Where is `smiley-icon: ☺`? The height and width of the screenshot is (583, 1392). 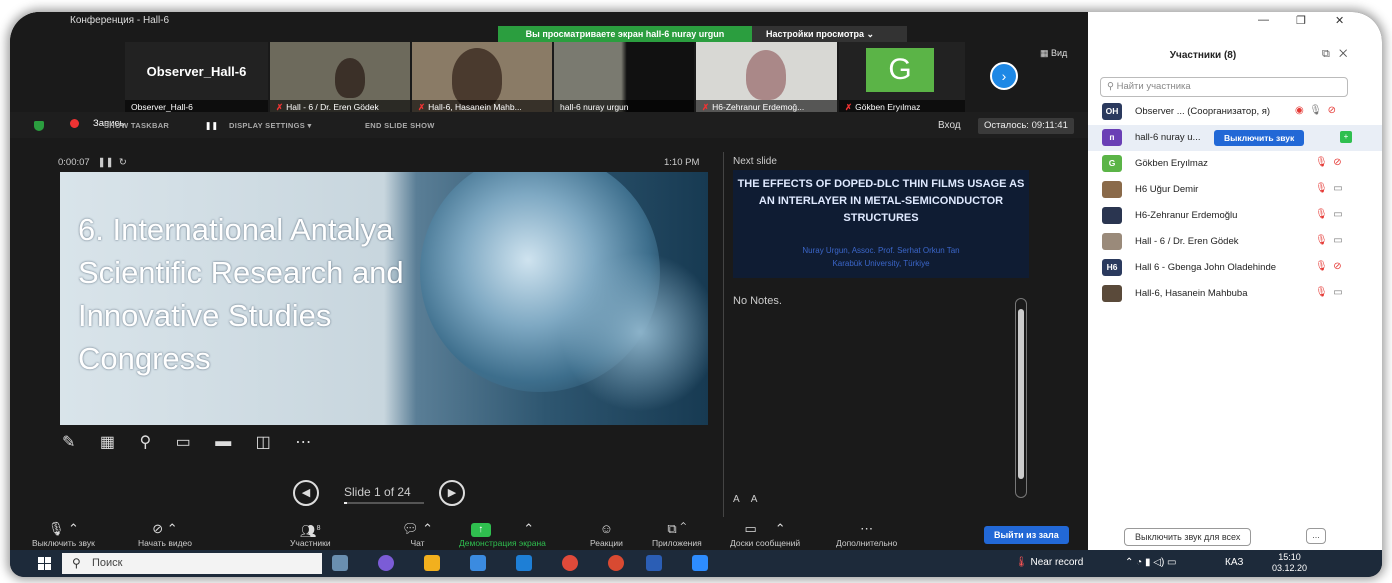 smiley-icon: ☺ is located at coordinates (606, 528).